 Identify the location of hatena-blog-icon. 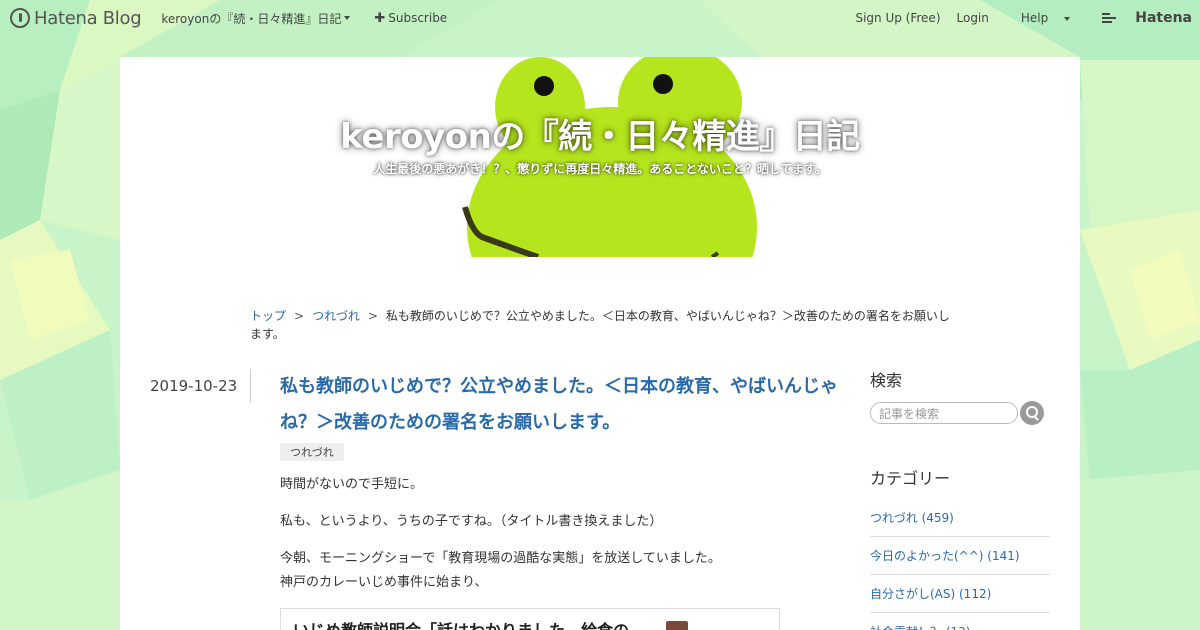
(20, 18).